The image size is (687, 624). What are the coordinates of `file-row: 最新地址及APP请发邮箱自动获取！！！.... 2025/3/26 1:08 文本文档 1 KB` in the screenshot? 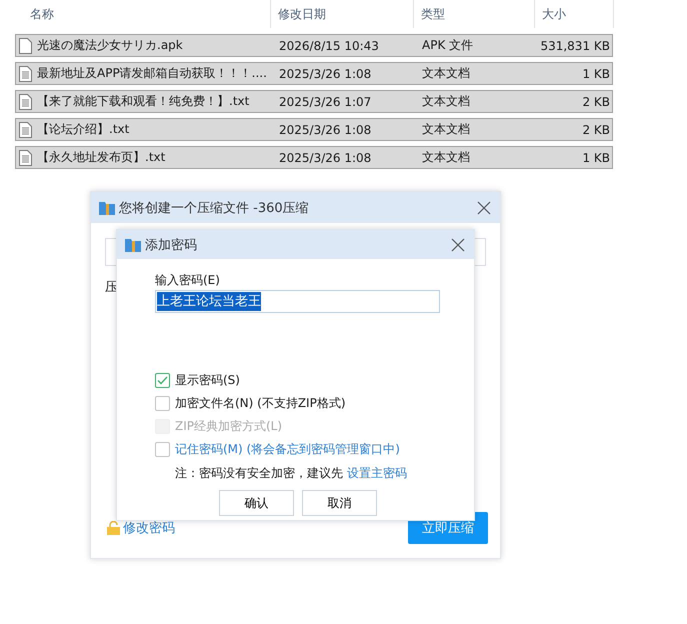 It's located at (314, 73).